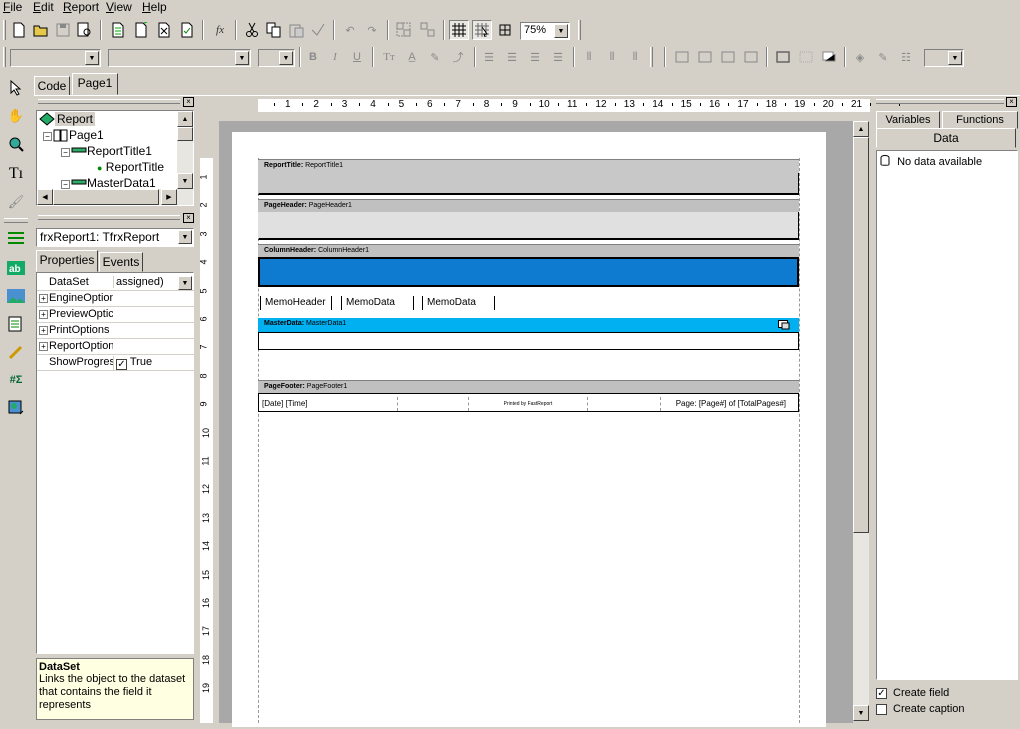  Describe the element at coordinates (545, 31) in the screenshot. I see `zoom-select: 75% ▼` at that location.